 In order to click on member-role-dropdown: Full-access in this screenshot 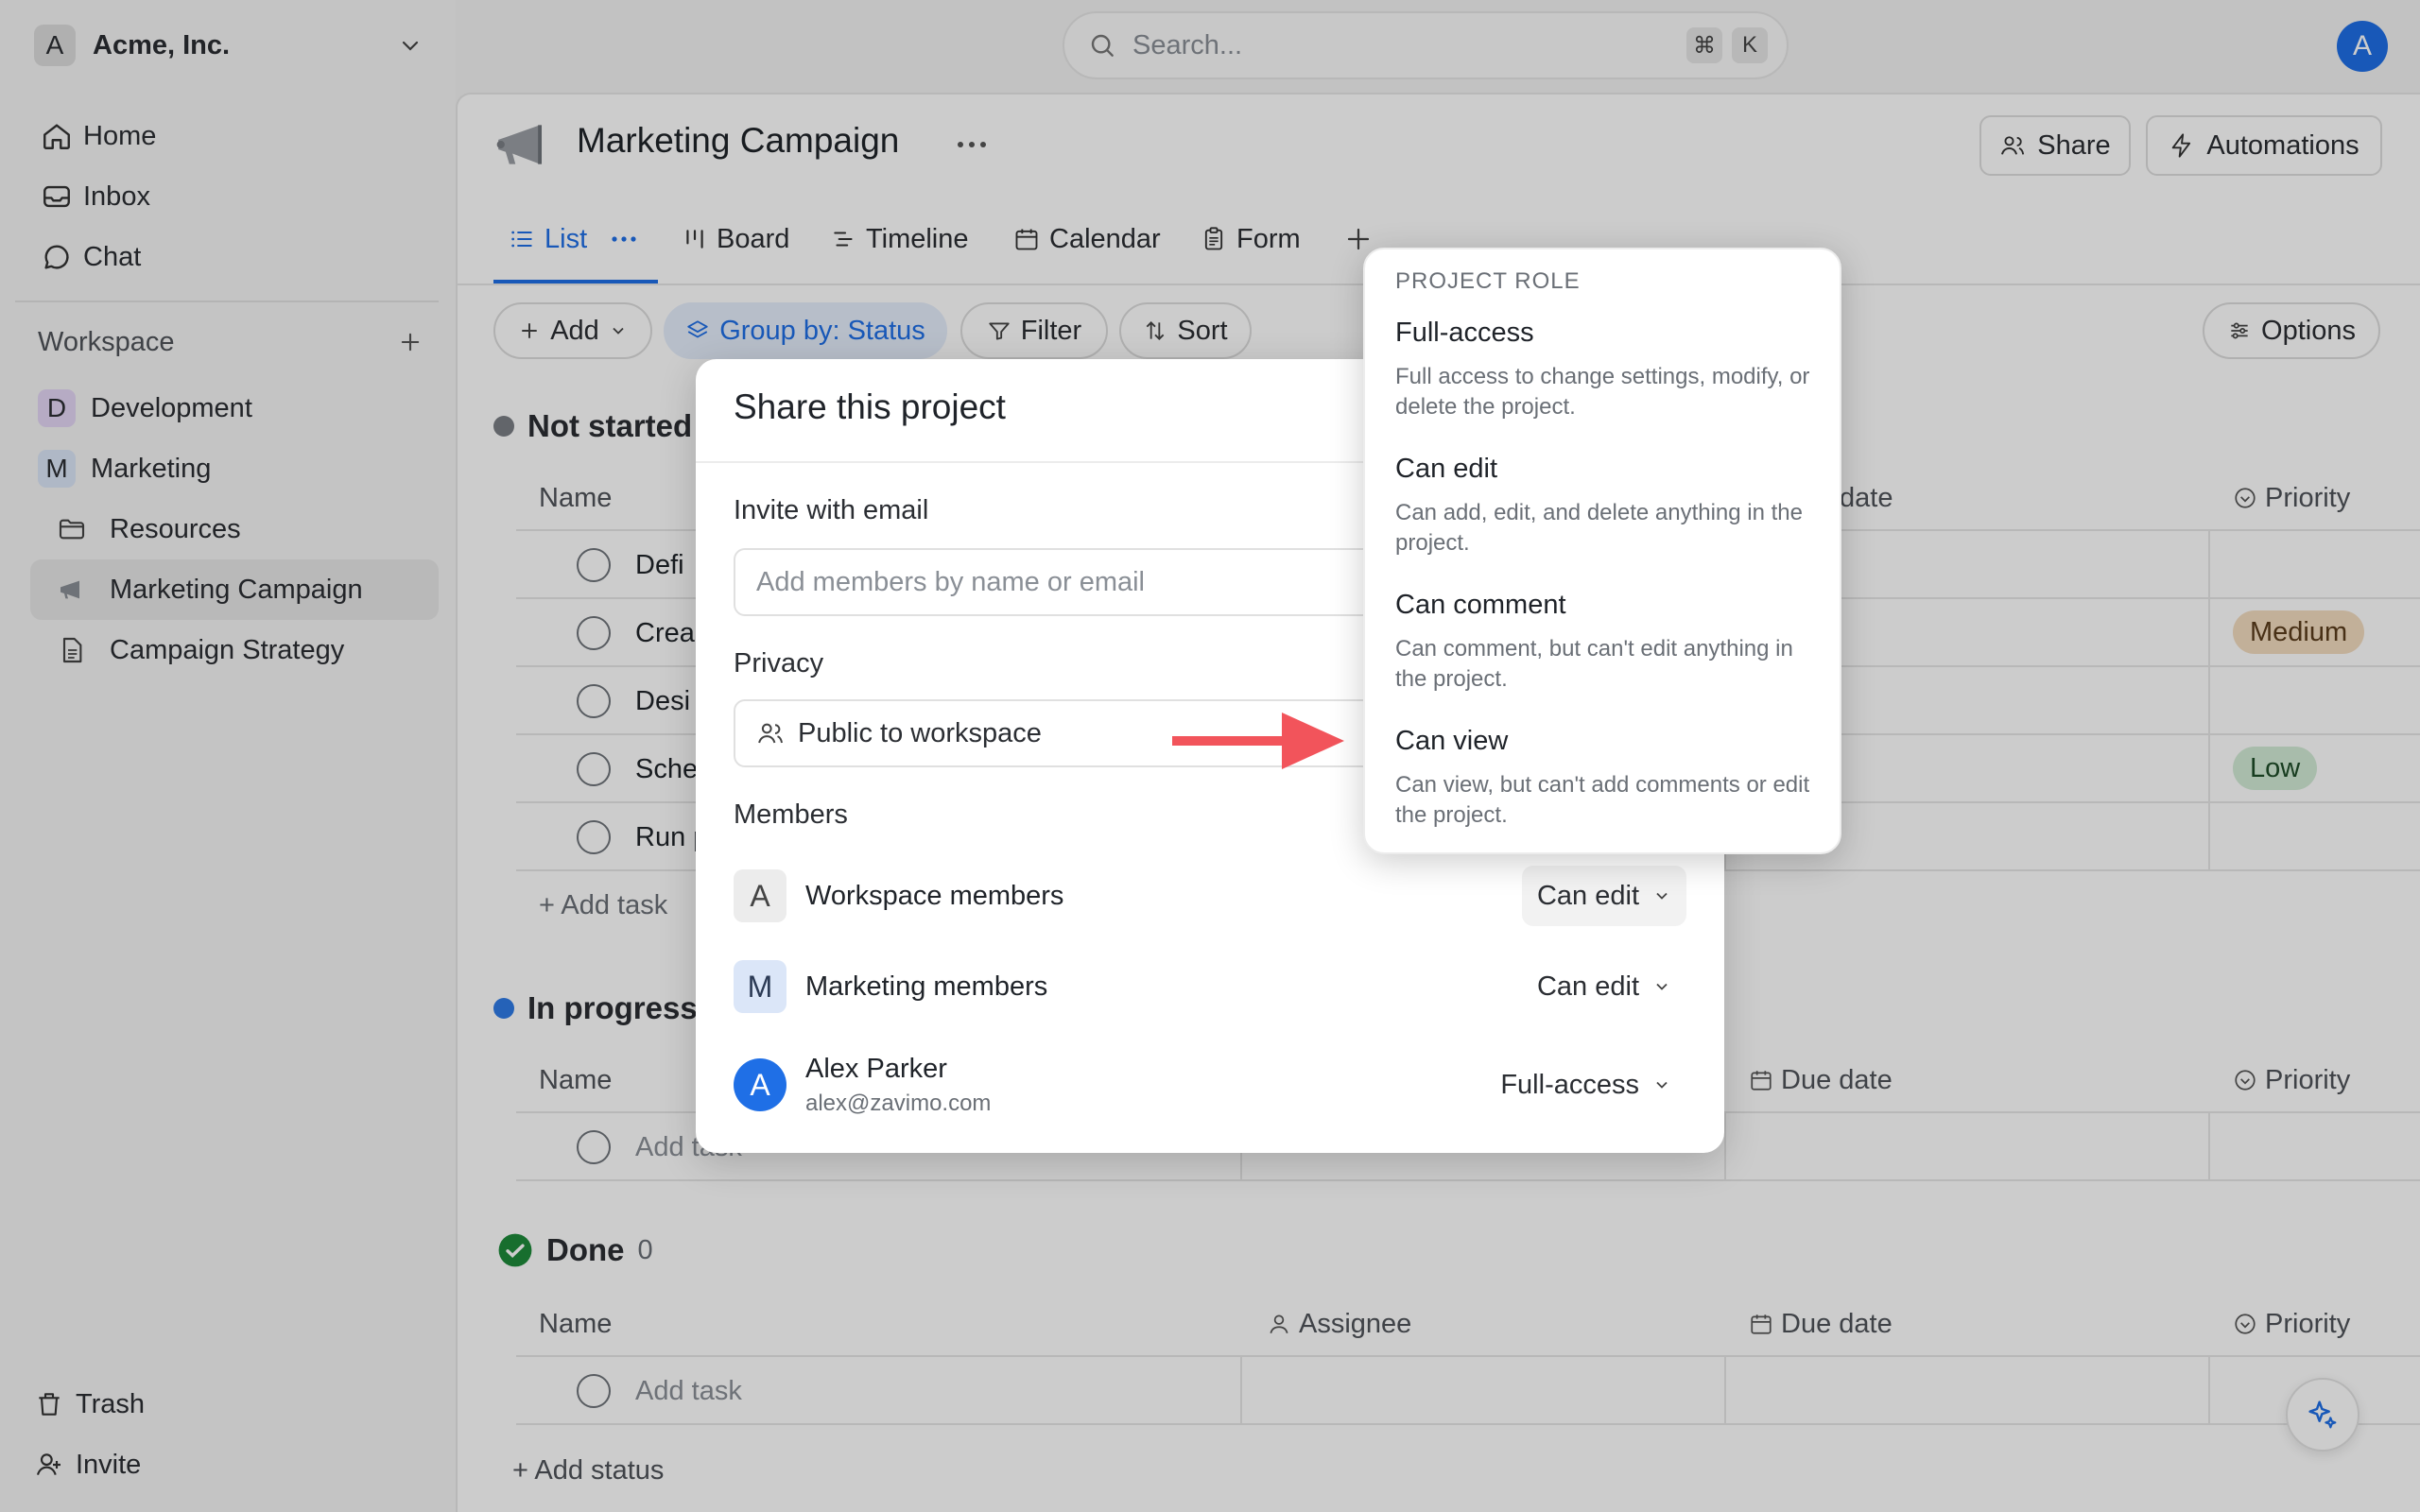, I will do `click(1585, 1085)`.